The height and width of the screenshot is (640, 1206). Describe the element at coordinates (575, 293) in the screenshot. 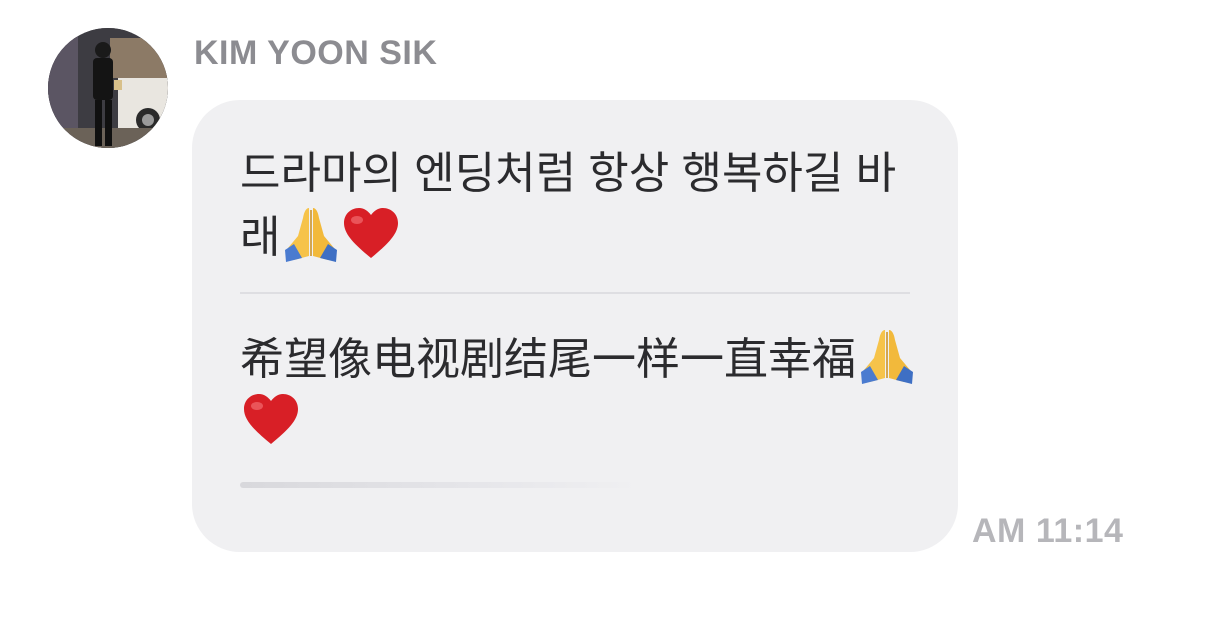

I see `translation-divider` at that location.